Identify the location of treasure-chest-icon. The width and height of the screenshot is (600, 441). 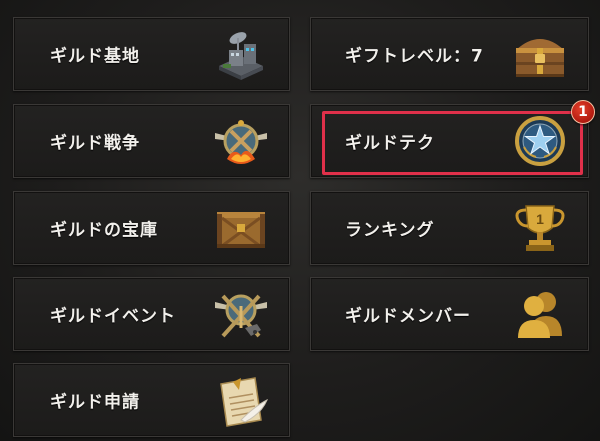
(540, 54).